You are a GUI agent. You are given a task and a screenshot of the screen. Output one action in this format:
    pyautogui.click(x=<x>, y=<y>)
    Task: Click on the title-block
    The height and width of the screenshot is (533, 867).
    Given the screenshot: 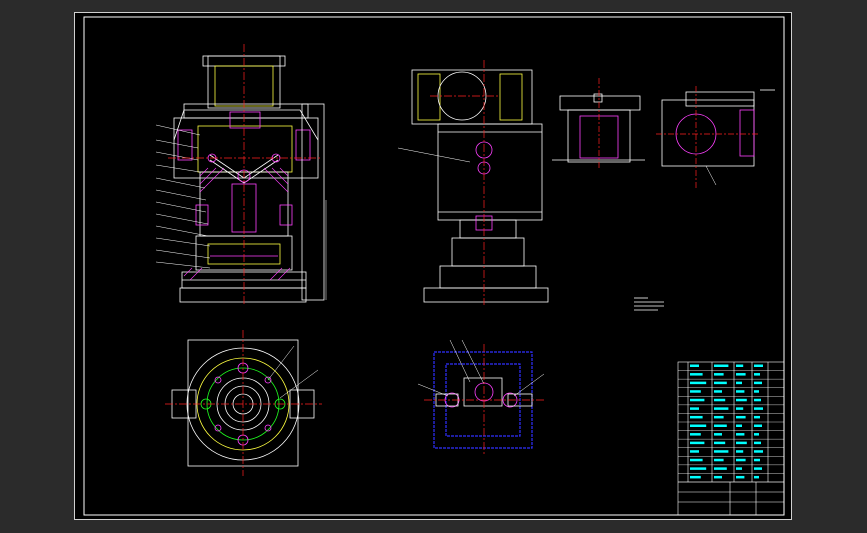 What is the action you would take?
    pyautogui.click(x=731, y=438)
    